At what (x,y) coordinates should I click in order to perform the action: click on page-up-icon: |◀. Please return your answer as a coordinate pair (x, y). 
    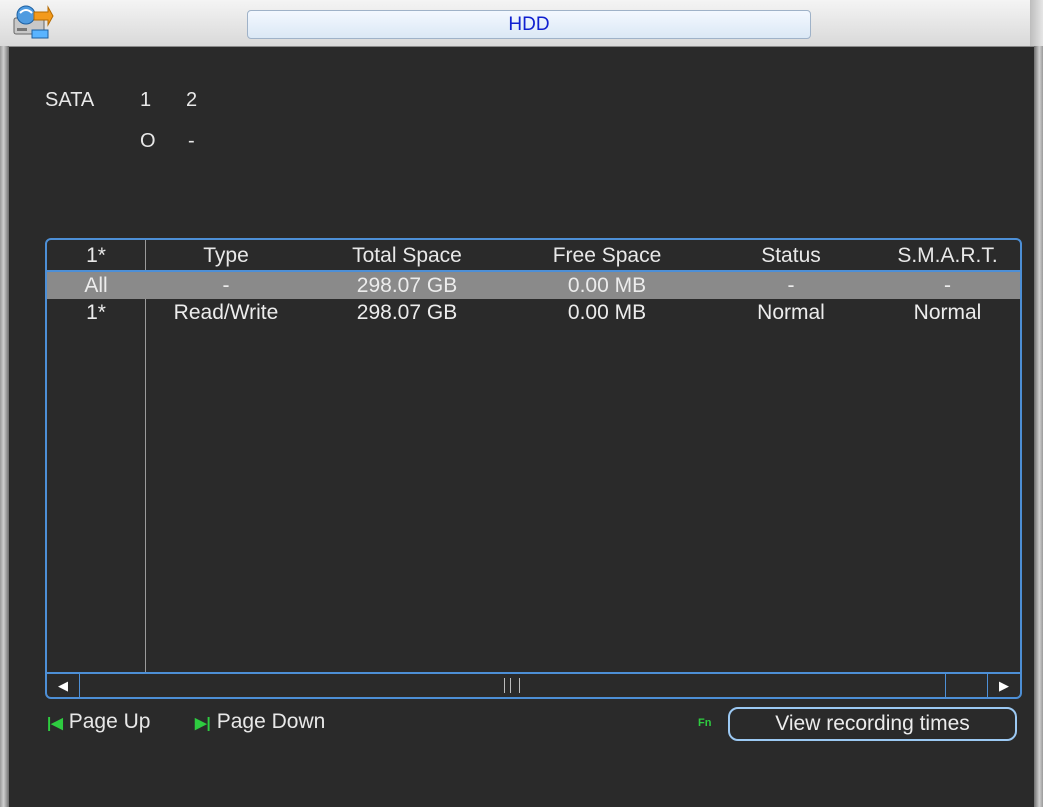
    Looking at the image, I should click on (55, 723).